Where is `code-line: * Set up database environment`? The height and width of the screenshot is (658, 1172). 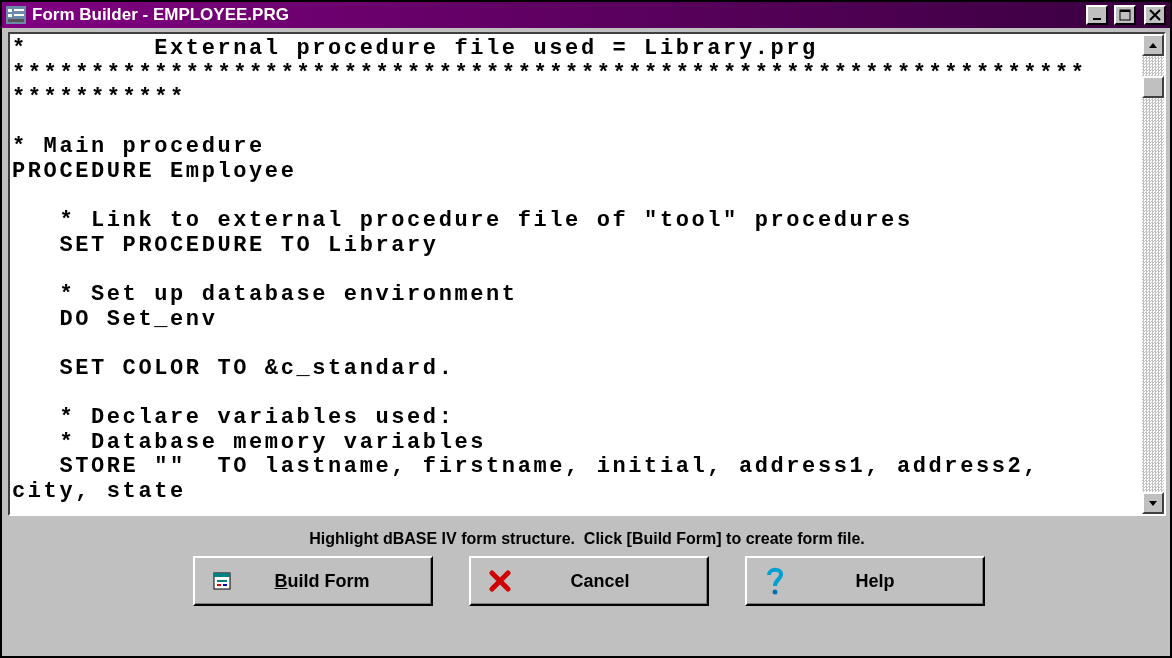
code-line: * Set up database environment is located at coordinates (288, 295).